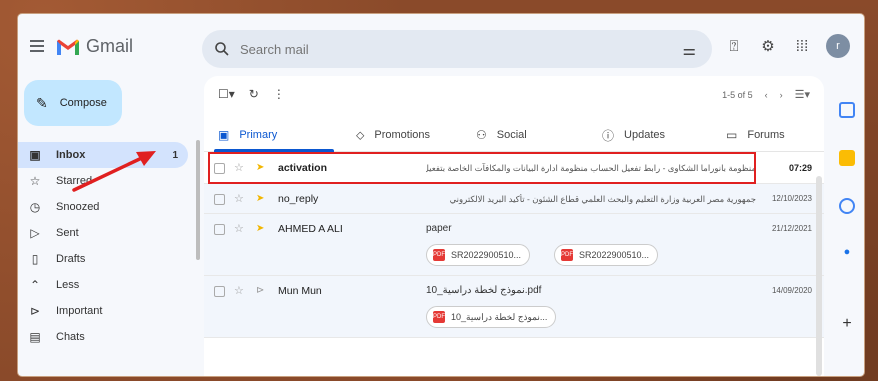 Image resolution: width=878 pixels, height=381 pixels. What do you see at coordinates (768, 46) in the screenshot?
I see `settings-icon: ⚙` at bounding box center [768, 46].